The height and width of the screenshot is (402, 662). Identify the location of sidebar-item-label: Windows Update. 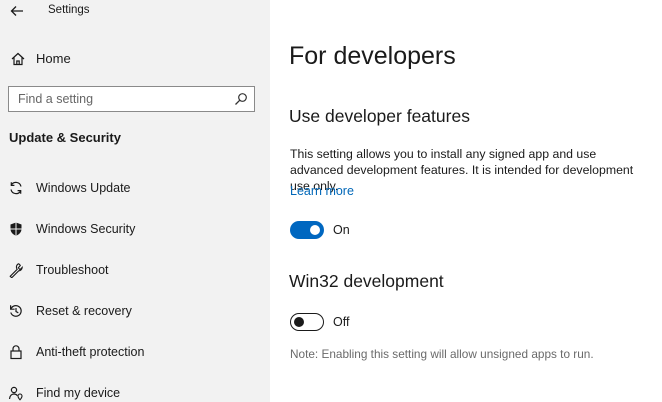
(83, 188).